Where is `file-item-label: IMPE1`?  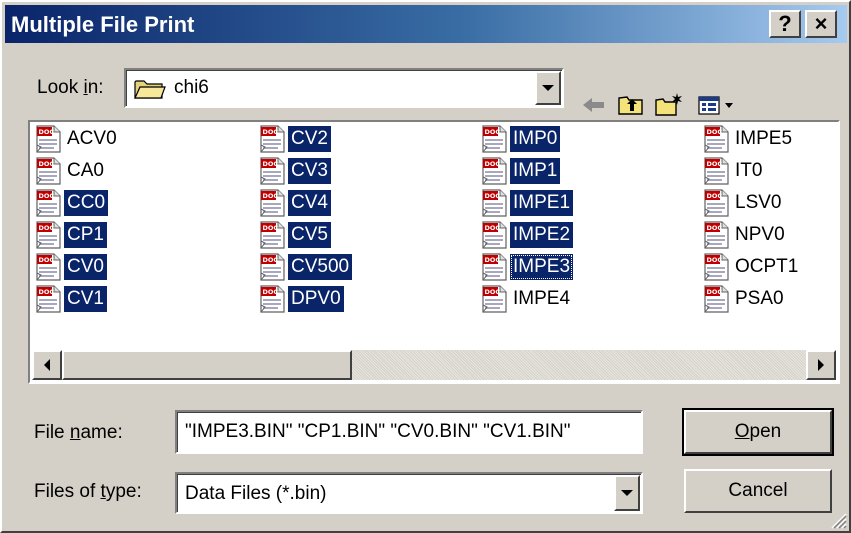
file-item-label: IMPE1 is located at coordinates (542, 203).